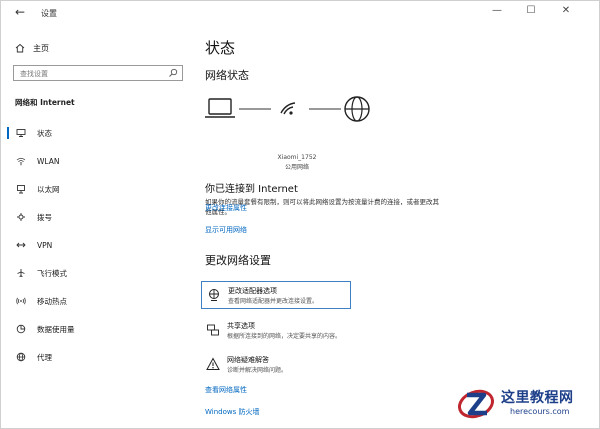 The image size is (600, 429). Describe the element at coordinates (48, 189) in the screenshot. I see `sidebar-item-label: 以太网` at that location.